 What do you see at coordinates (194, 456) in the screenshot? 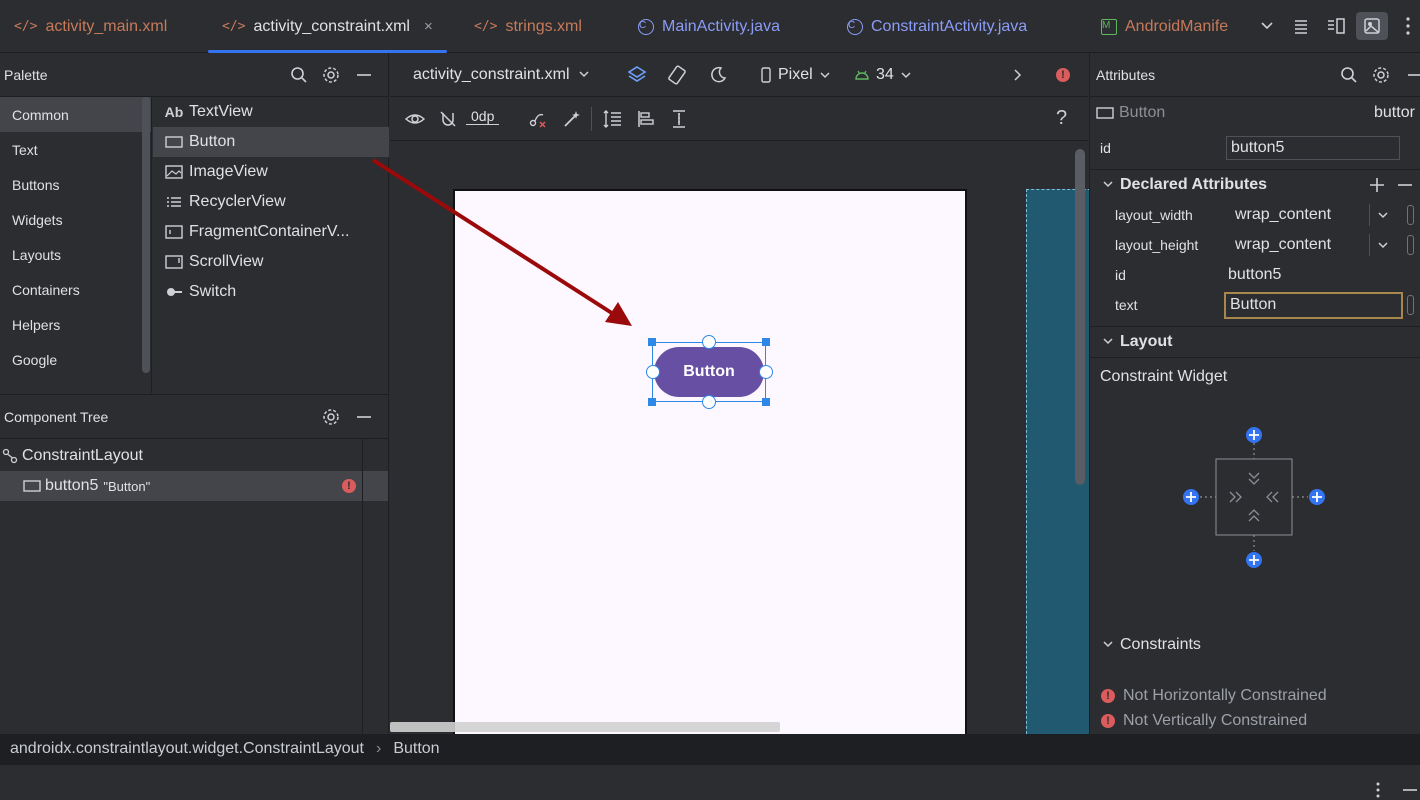
I see `tree-item-constraintlayout: ConstraintLayout` at bounding box center [194, 456].